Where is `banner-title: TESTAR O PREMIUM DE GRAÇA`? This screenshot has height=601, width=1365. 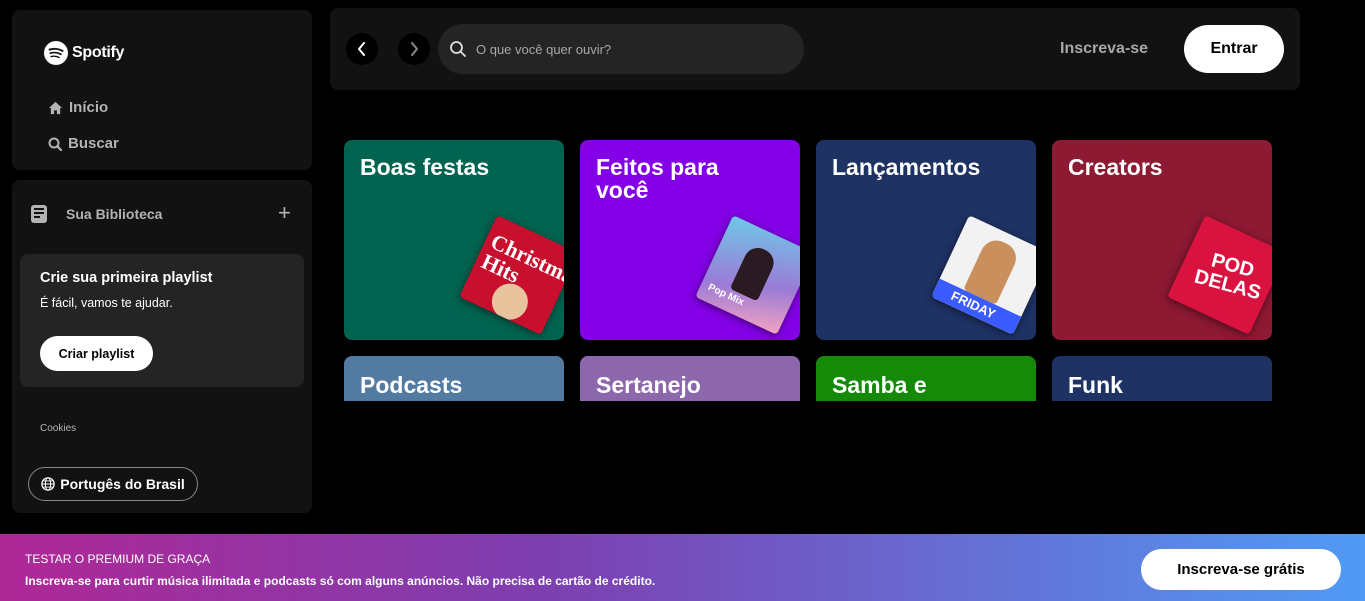 banner-title: TESTAR O PREMIUM DE GRAÇA is located at coordinates (118, 559).